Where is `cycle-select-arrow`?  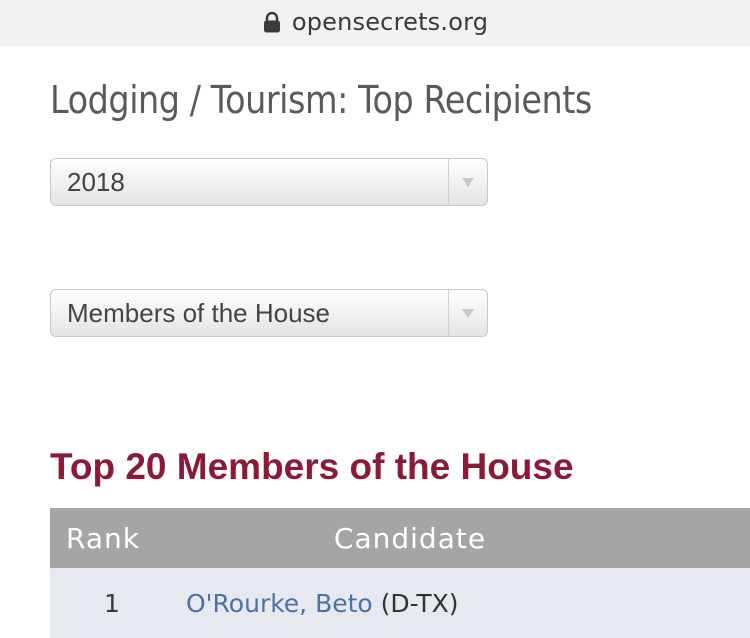 cycle-select-arrow is located at coordinates (467, 182).